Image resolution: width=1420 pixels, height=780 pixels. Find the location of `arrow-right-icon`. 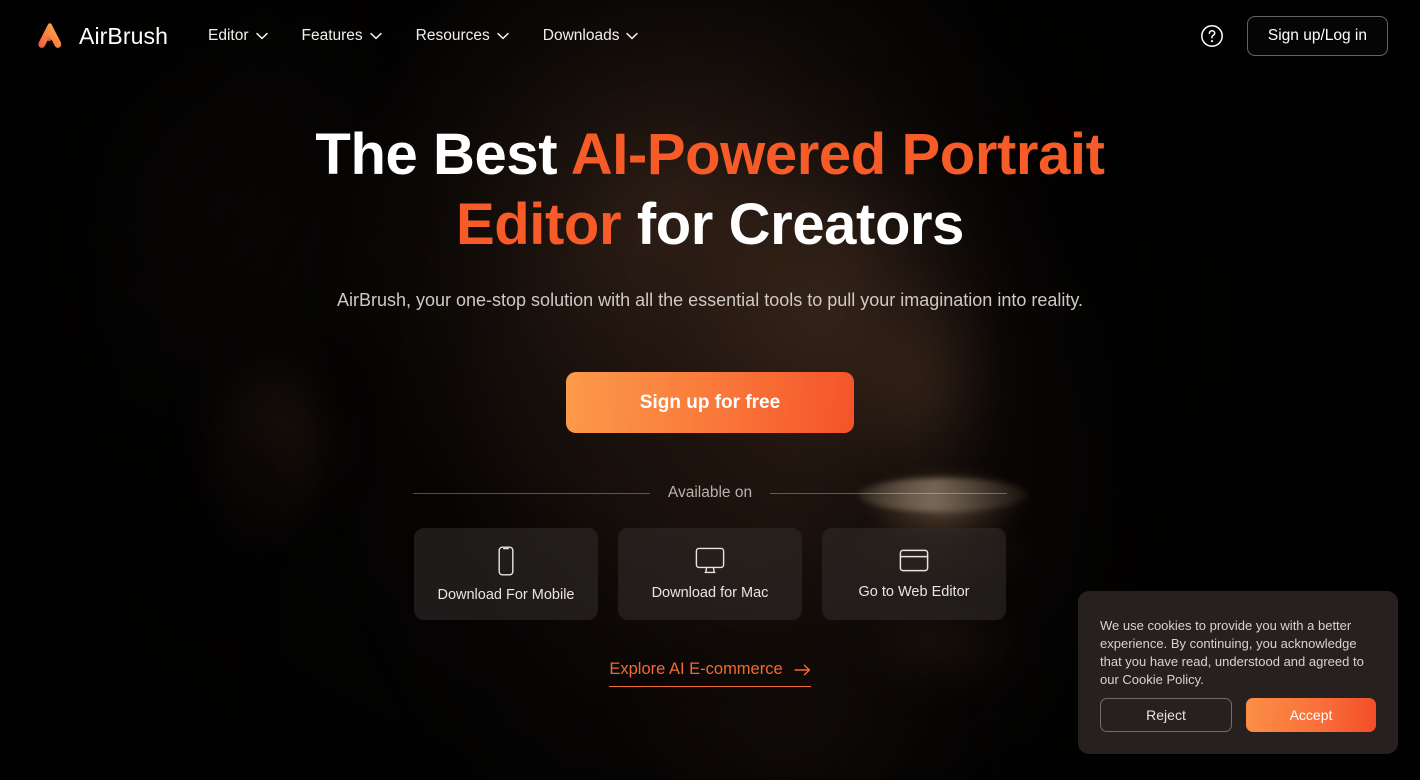

arrow-right-icon is located at coordinates (801, 669).